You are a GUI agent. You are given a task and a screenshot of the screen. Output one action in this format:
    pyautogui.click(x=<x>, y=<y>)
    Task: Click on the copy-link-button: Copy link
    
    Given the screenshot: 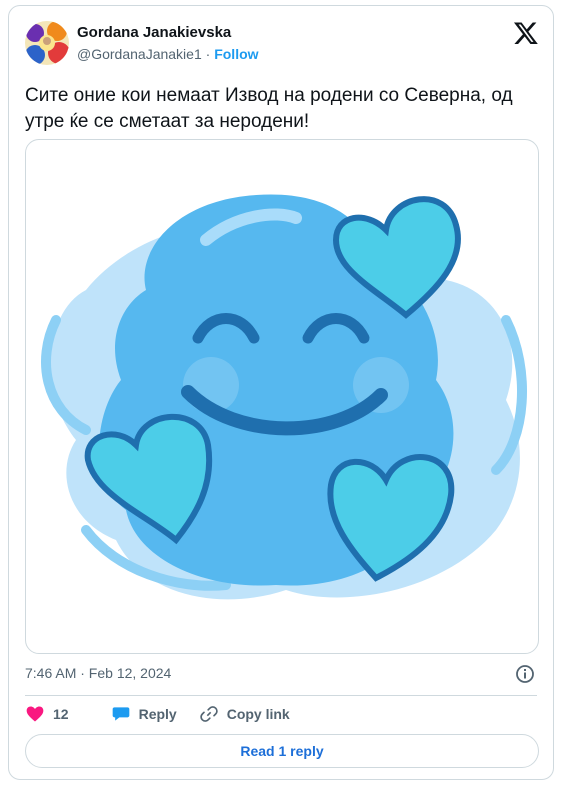 What is the action you would take?
    pyautogui.click(x=244, y=714)
    